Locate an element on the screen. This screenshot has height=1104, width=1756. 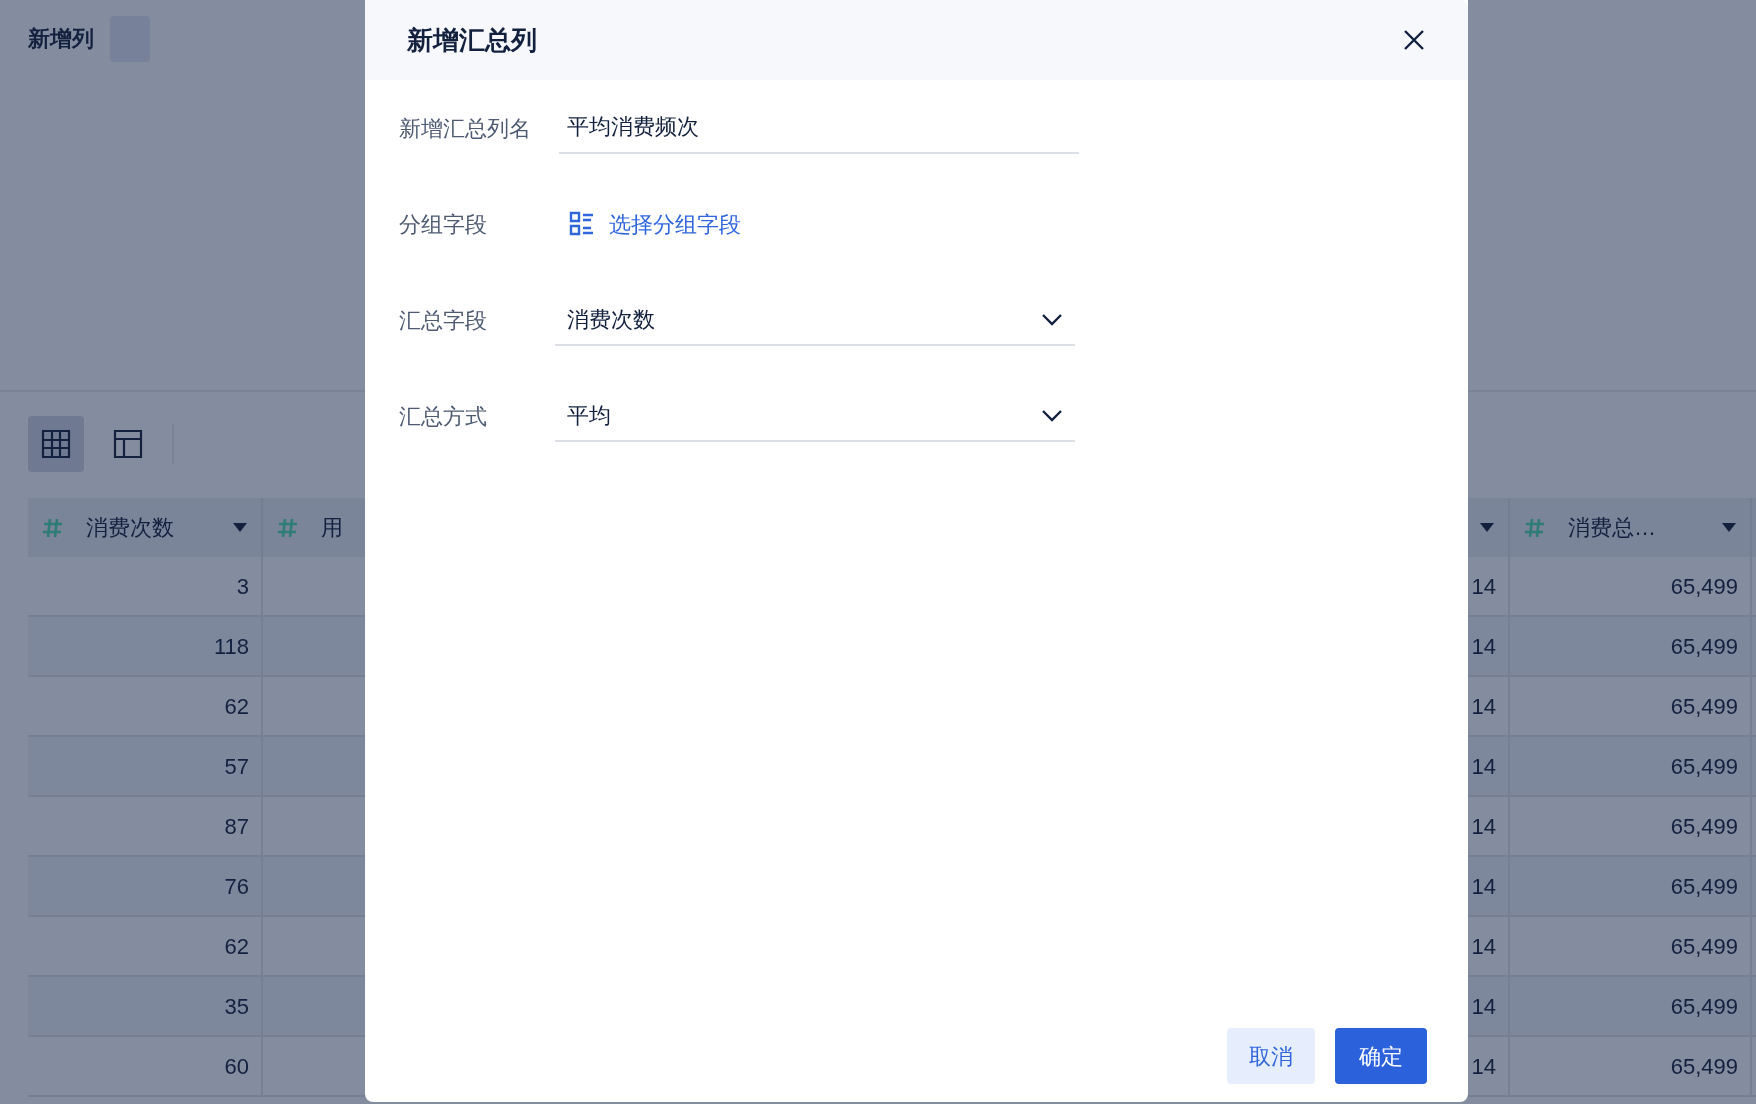
table-cell-text: 57 is located at coordinates (236, 766).